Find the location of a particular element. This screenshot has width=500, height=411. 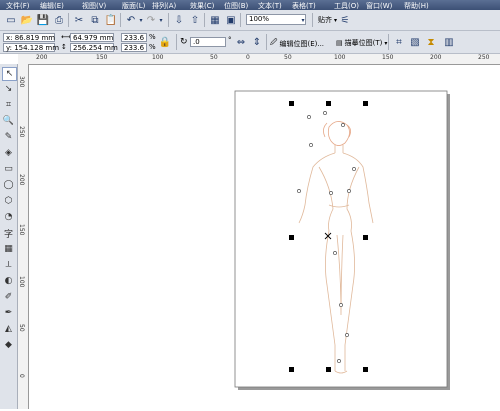

smart-fill-tool-icon: ◈ is located at coordinates (8, 153).